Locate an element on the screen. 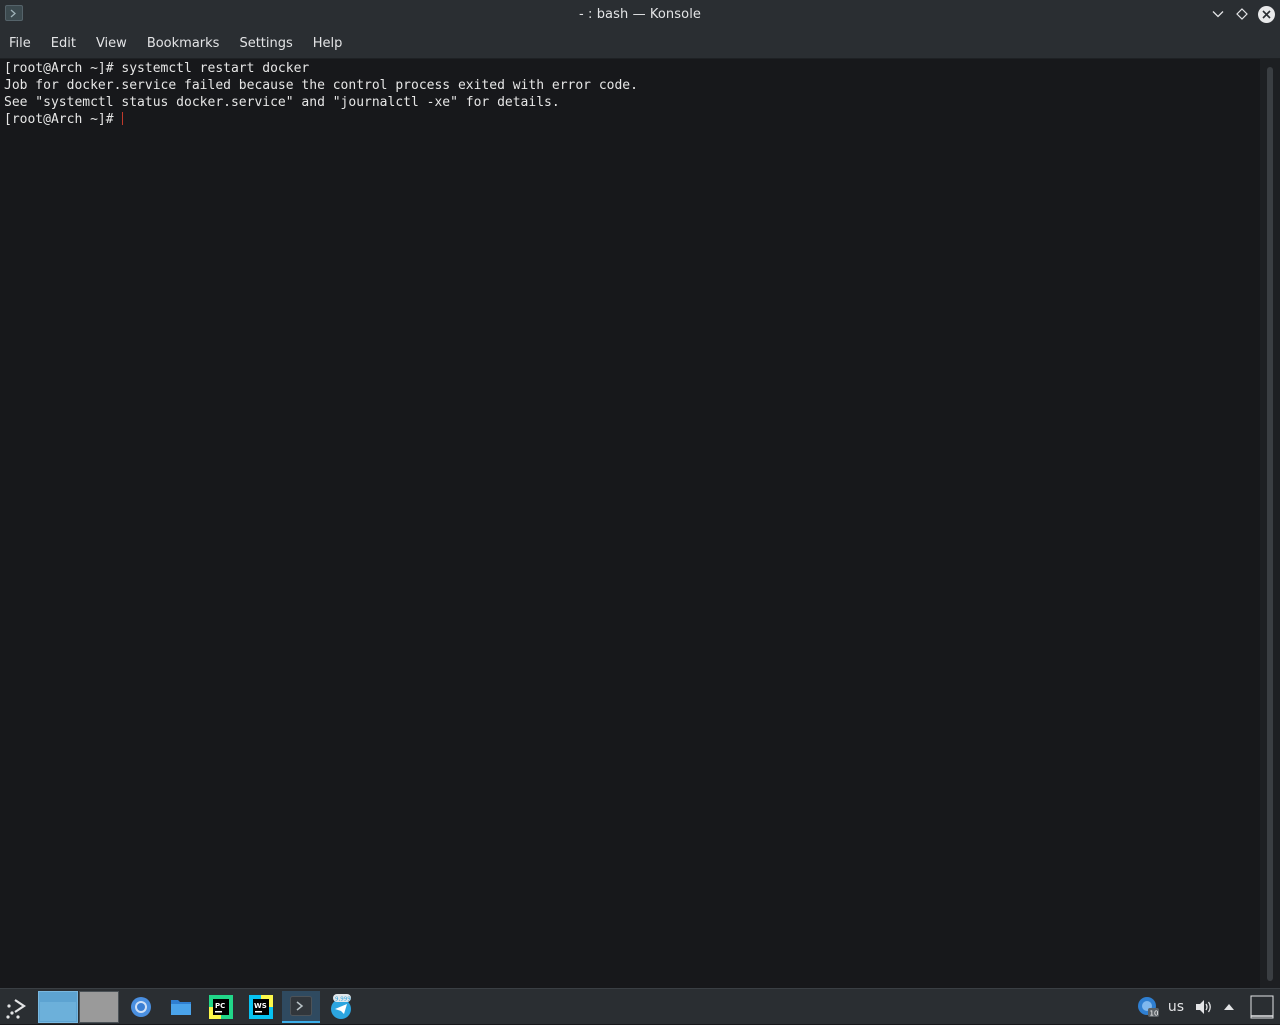 The height and width of the screenshot is (1025, 1280). menu-settings: Settings is located at coordinates (265, 44).